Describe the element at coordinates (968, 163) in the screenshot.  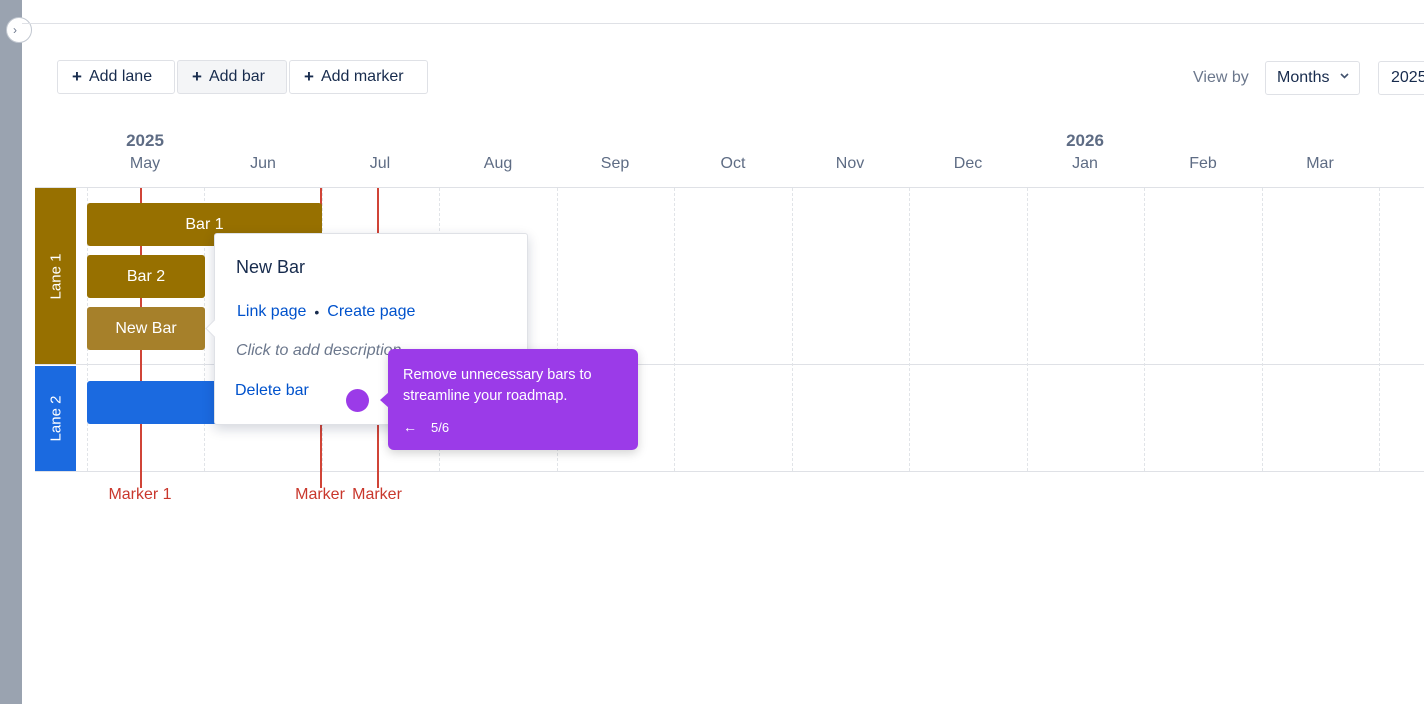
I see `month-label: Dec` at that location.